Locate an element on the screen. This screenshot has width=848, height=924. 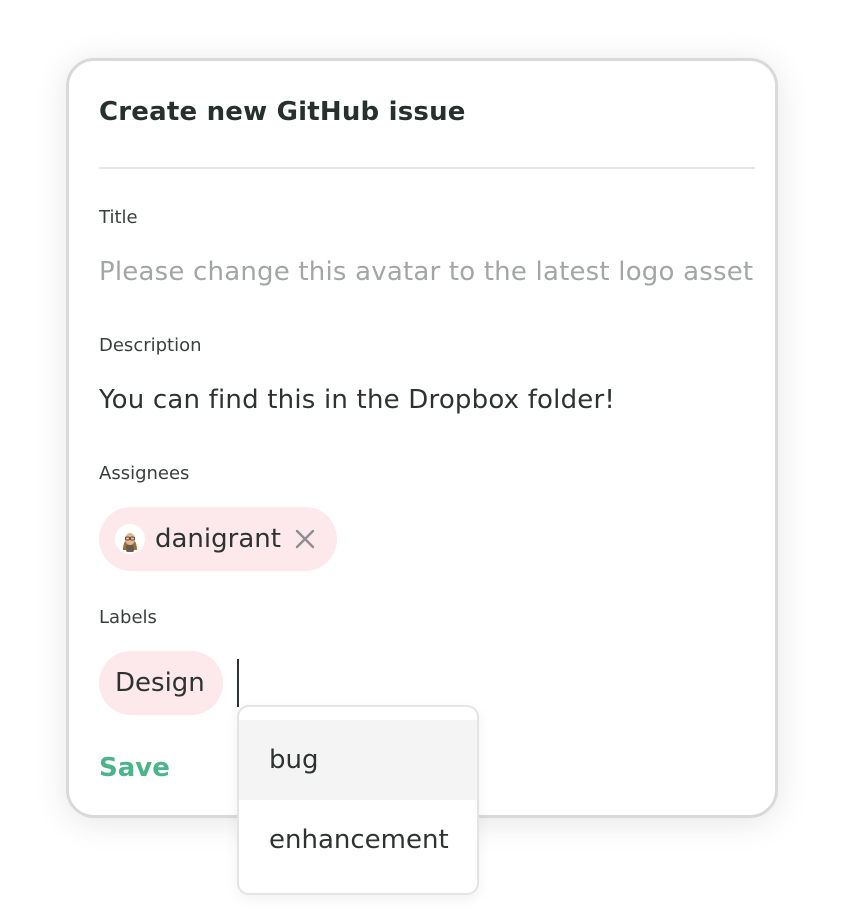
label-chip-text: Design is located at coordinates (160, 683).